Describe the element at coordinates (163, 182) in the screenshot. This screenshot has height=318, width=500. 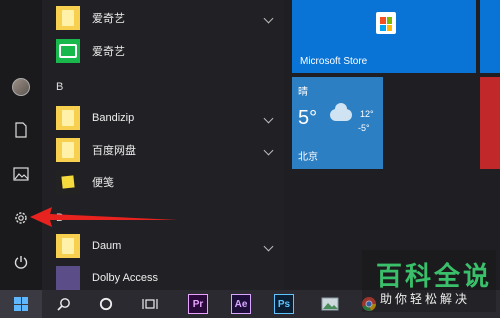
I see `list-item: 便笺` at that location.